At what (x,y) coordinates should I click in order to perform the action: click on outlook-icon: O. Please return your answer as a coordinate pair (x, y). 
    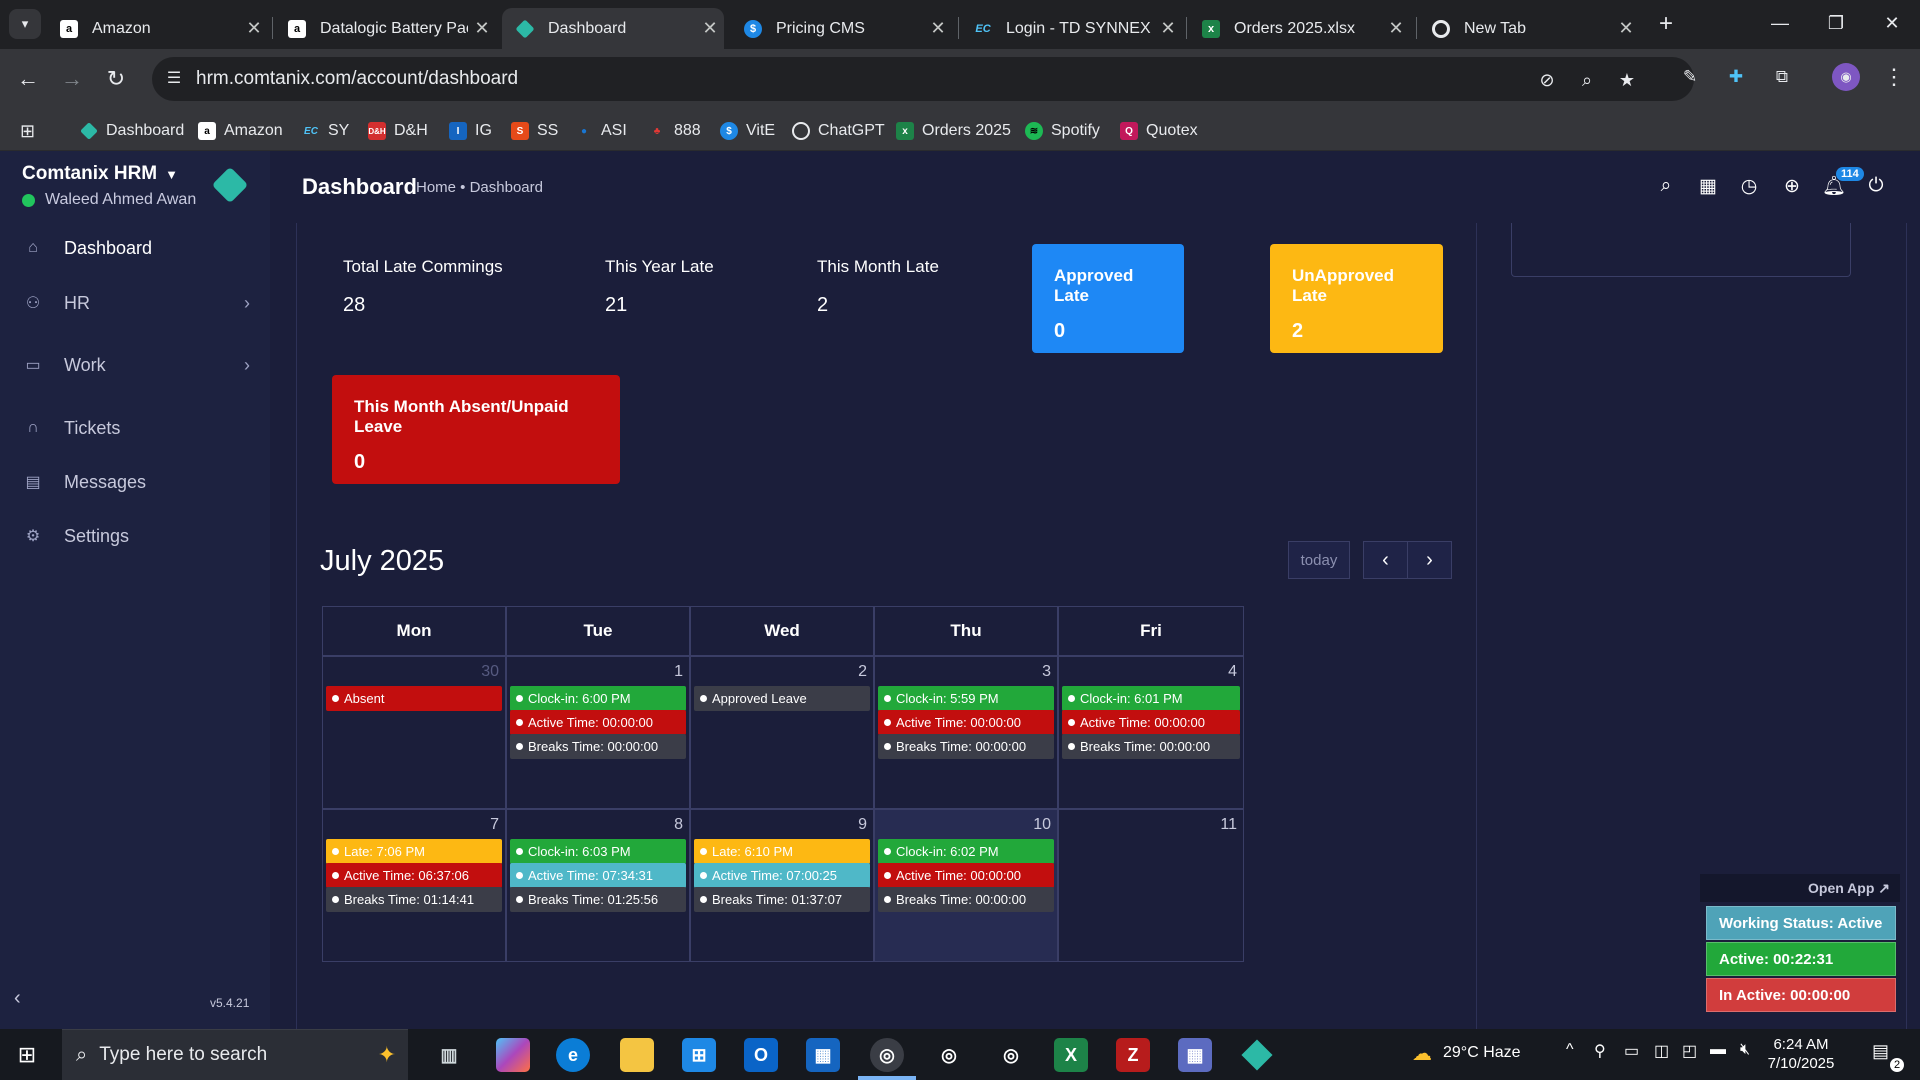
    Looking at the image, I should click on (761, 1055).